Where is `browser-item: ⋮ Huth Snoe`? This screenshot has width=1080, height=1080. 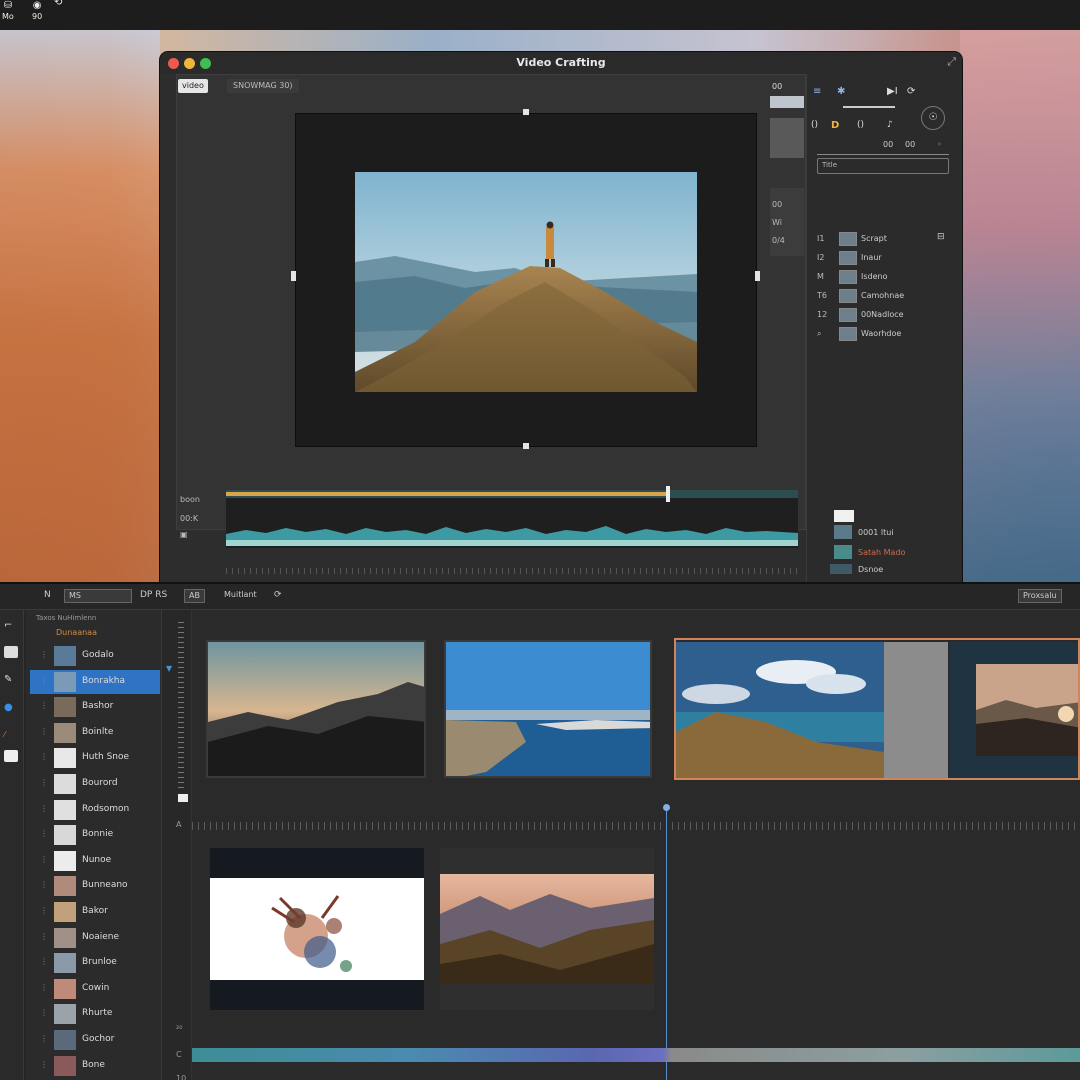
browser-item: ⋮ Huth Snoe is located at coordinates (95, 758).